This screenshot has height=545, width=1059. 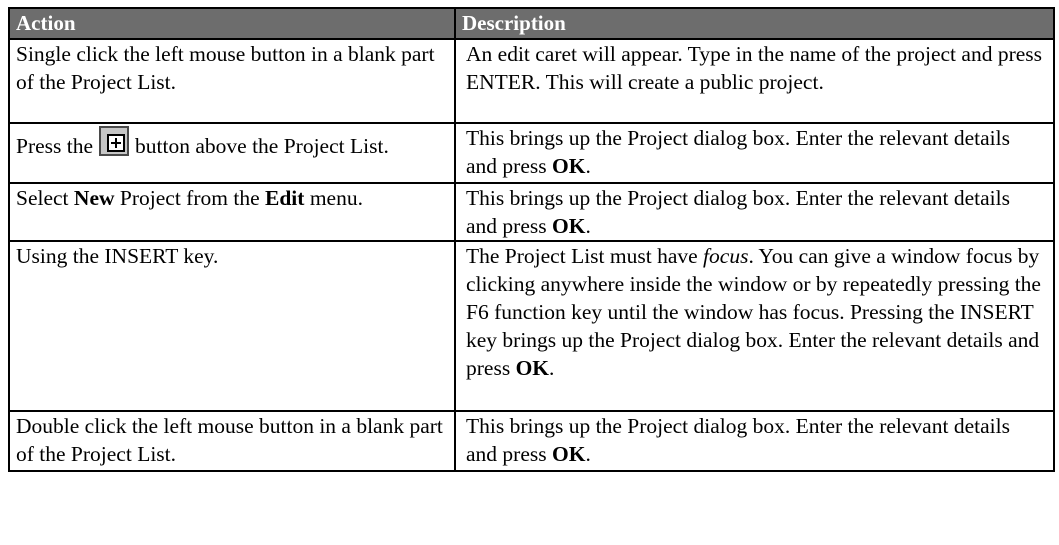 What do you see at coordinates (232, 326) in the screenshot?
I see `action-cell: Using the INSERT key.` at bounding box center [232, 326].